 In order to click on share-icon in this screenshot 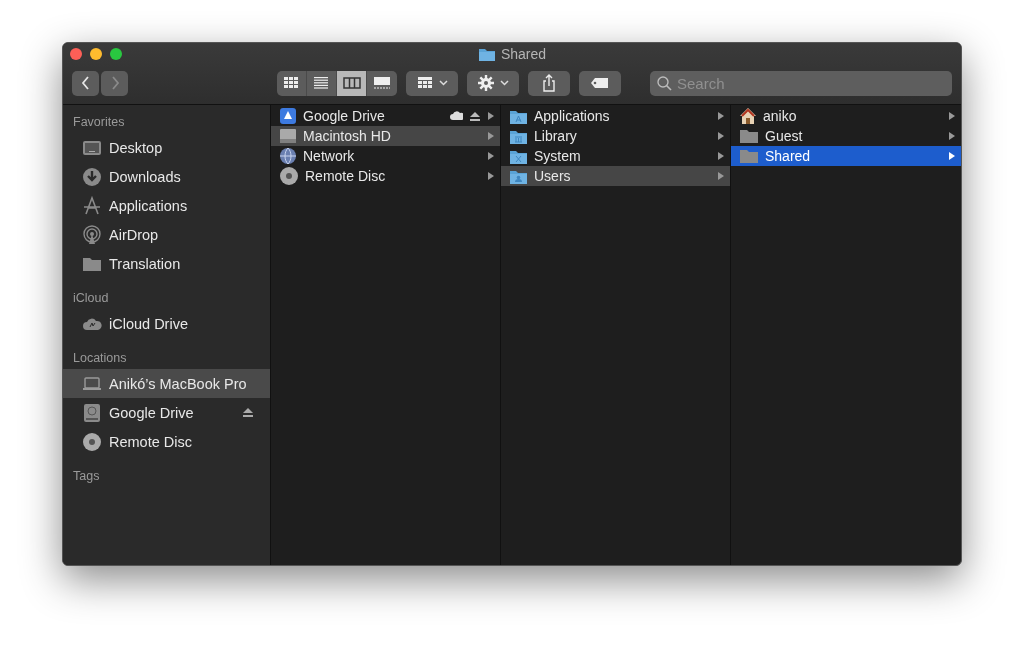, I will do `click(549, 83)`.